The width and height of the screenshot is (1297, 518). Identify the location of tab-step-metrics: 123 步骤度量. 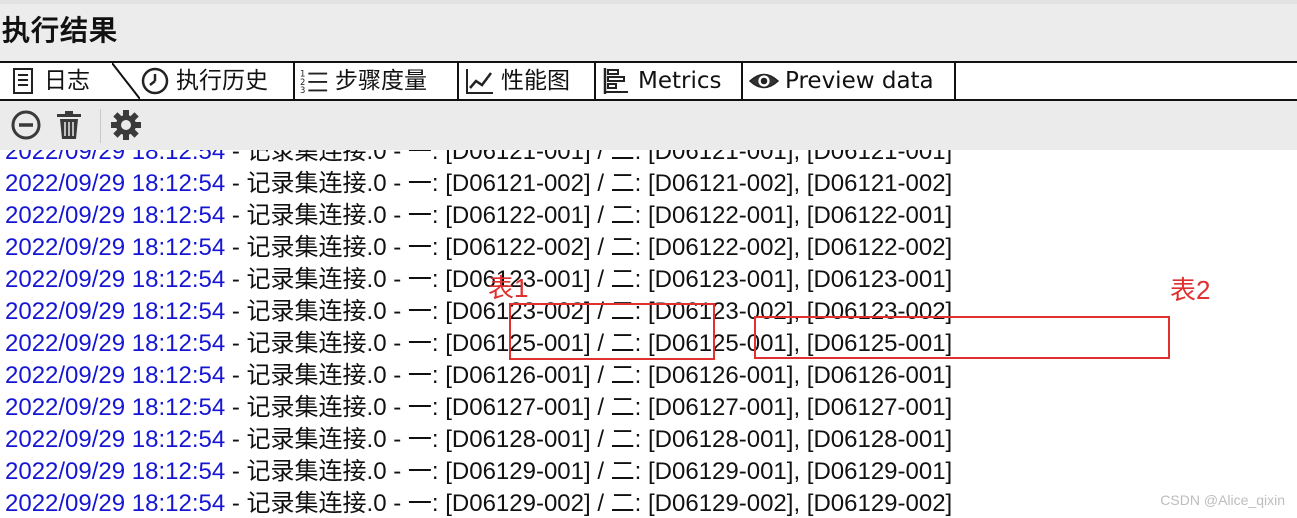
(377, 81).